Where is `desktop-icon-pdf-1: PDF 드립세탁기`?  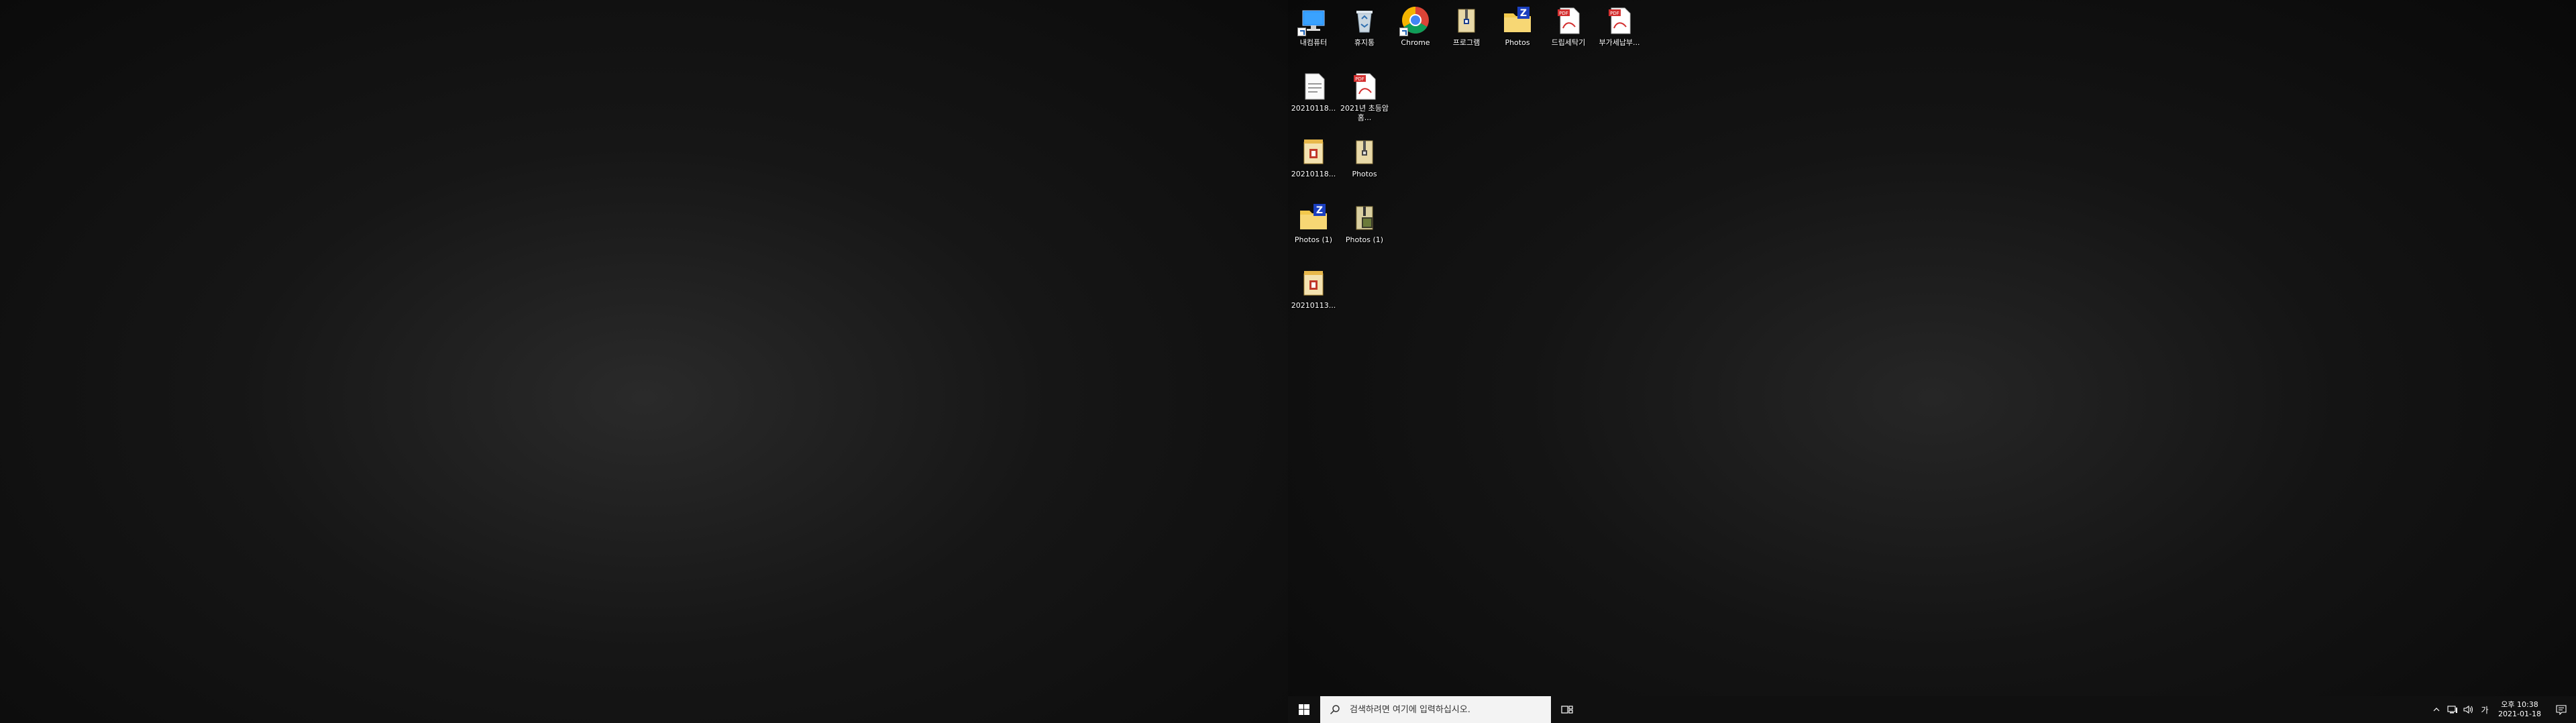 desktop-icon-pdf-1: PDF 드립세탁기 is located at coordinates (1568, 24).